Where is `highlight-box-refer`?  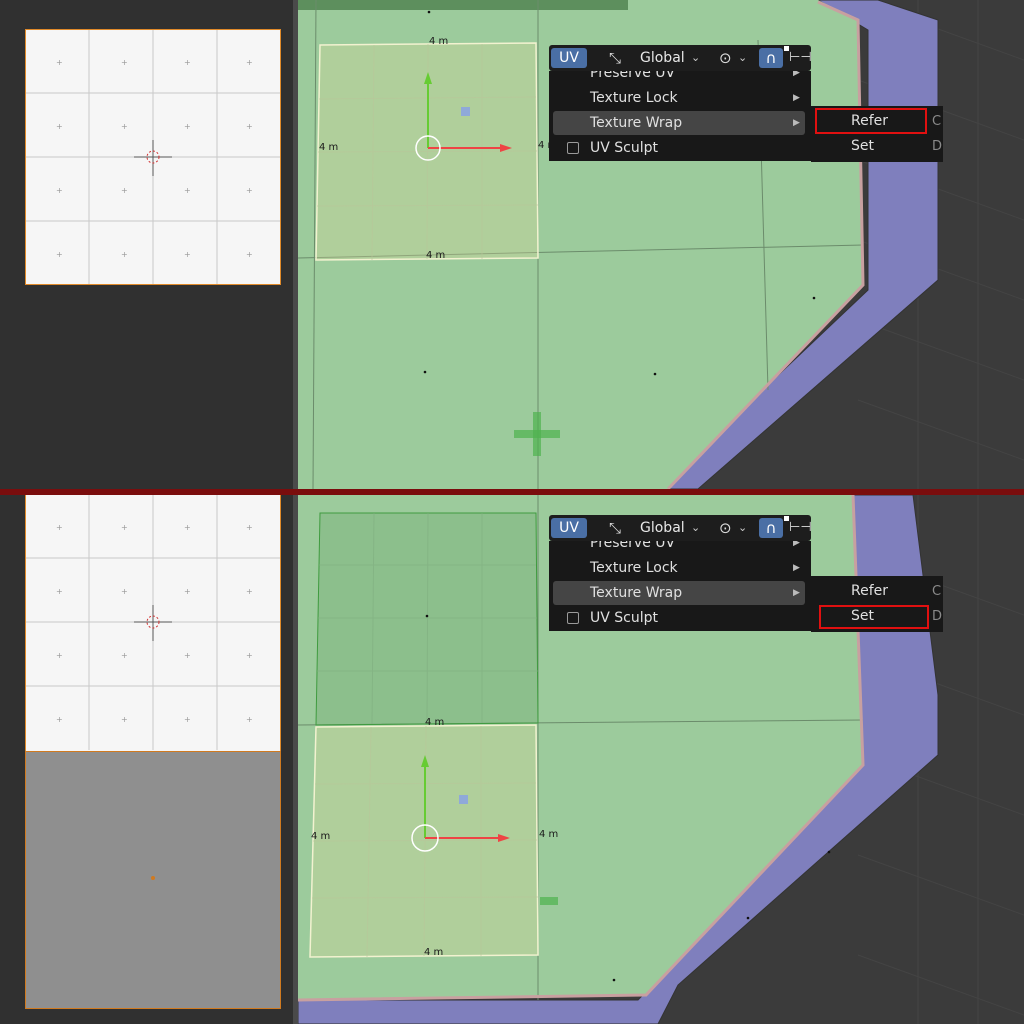 highlight-box-refer is located at coordinates (871, 121).